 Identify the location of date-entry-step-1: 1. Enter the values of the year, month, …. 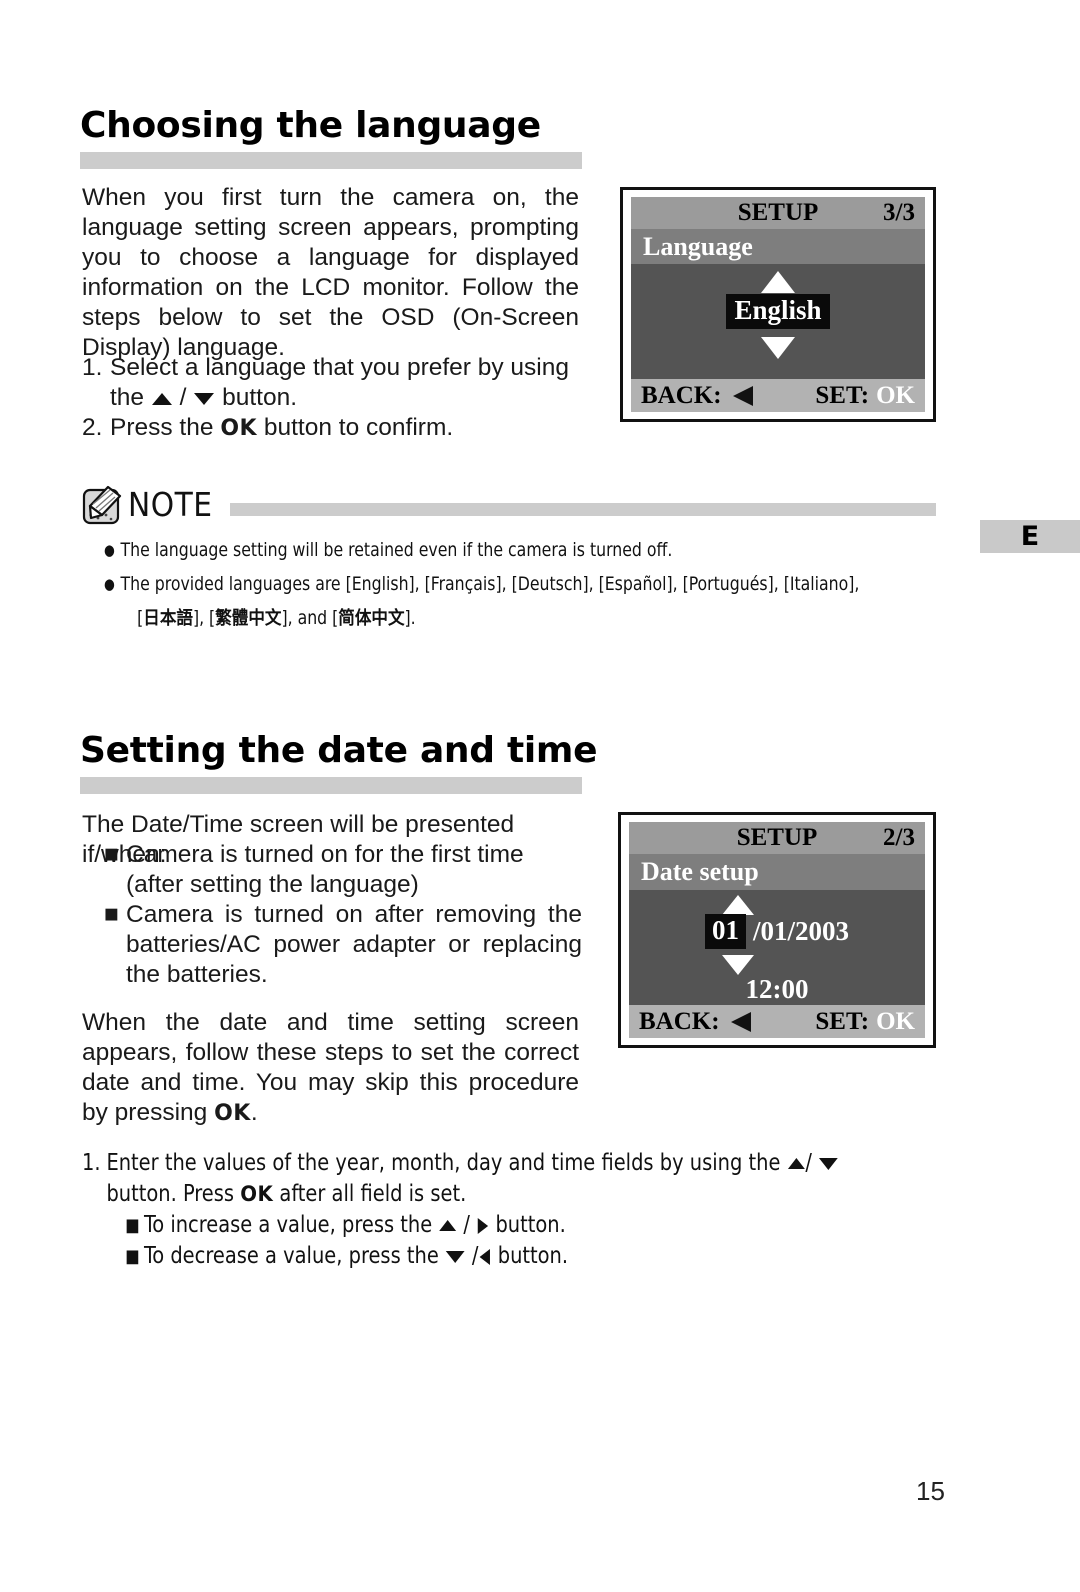
(552, 1210).